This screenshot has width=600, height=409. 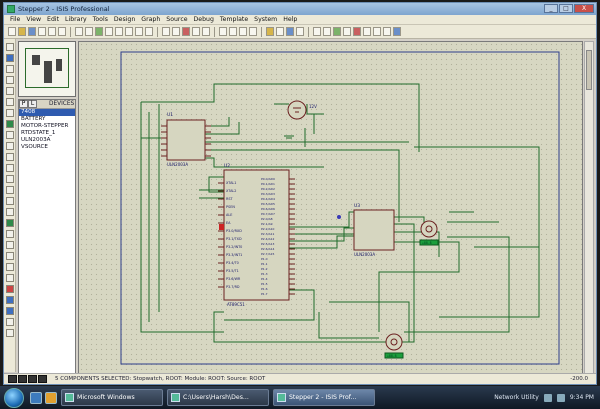 I want to click on goto-sheet-icon, so click(x=367, y=31).